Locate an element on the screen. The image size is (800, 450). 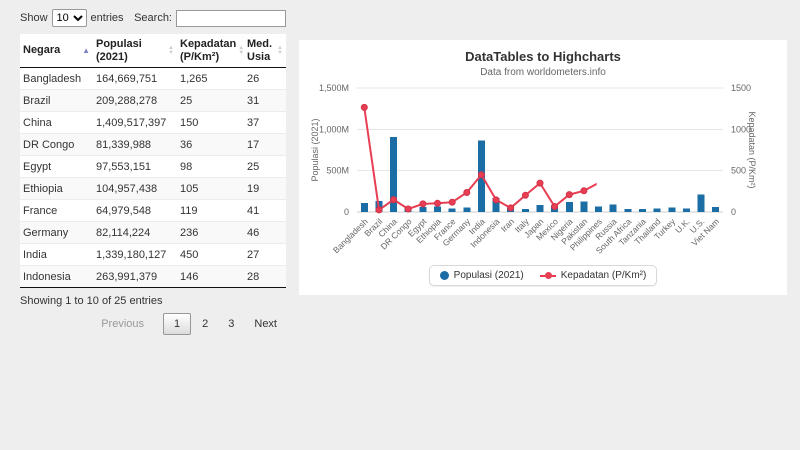
line-marker-Brazil is located at coordinates (379, 210).